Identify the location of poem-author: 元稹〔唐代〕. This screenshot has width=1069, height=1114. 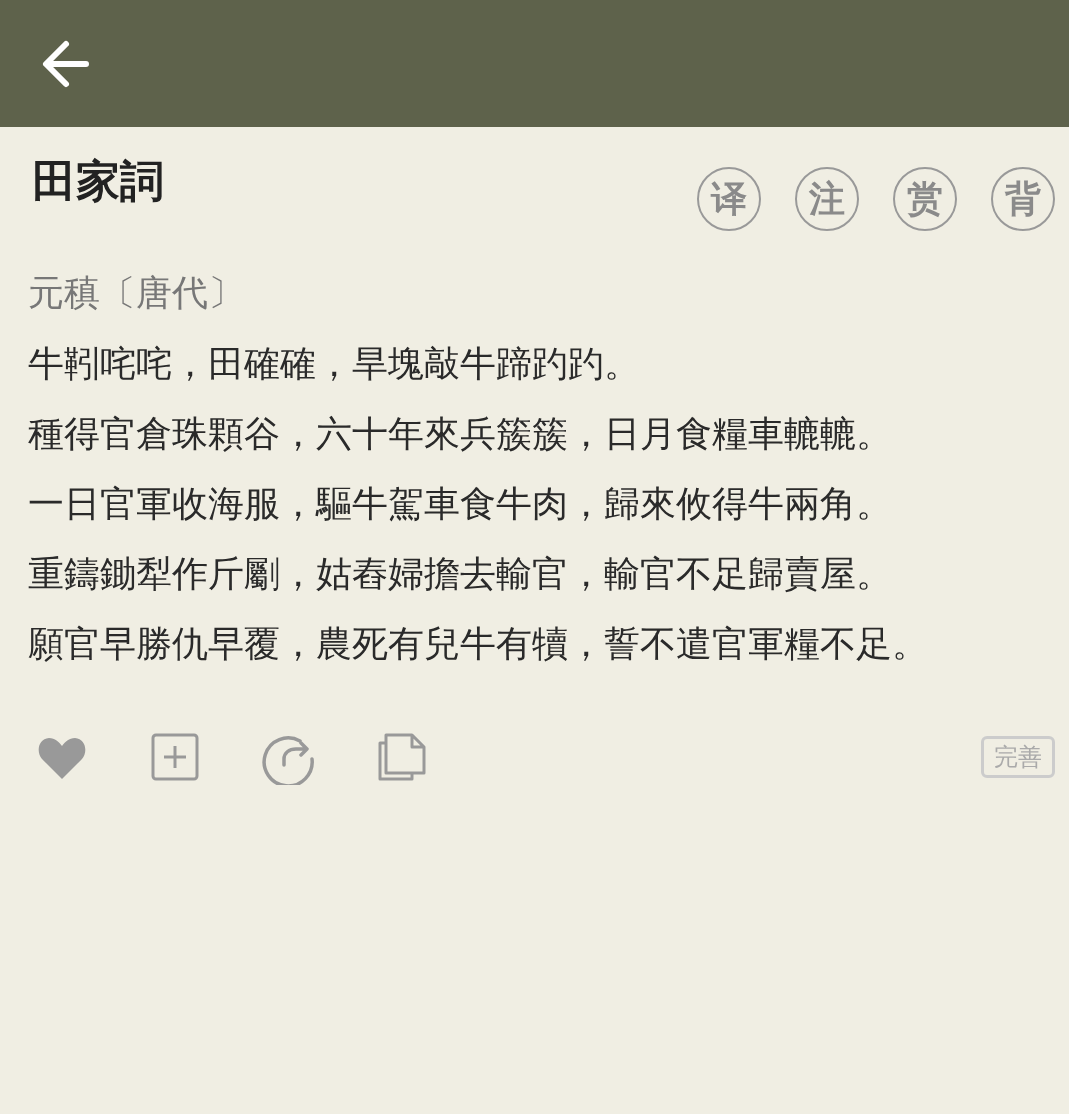
(136, 293).